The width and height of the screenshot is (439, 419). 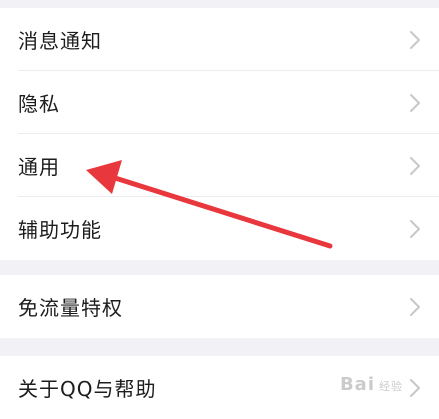 What do you see at coordinates (60, 230) in the screenshot?
I see `settings-item-label: 辅助功能` at bounding box center [60, 230].